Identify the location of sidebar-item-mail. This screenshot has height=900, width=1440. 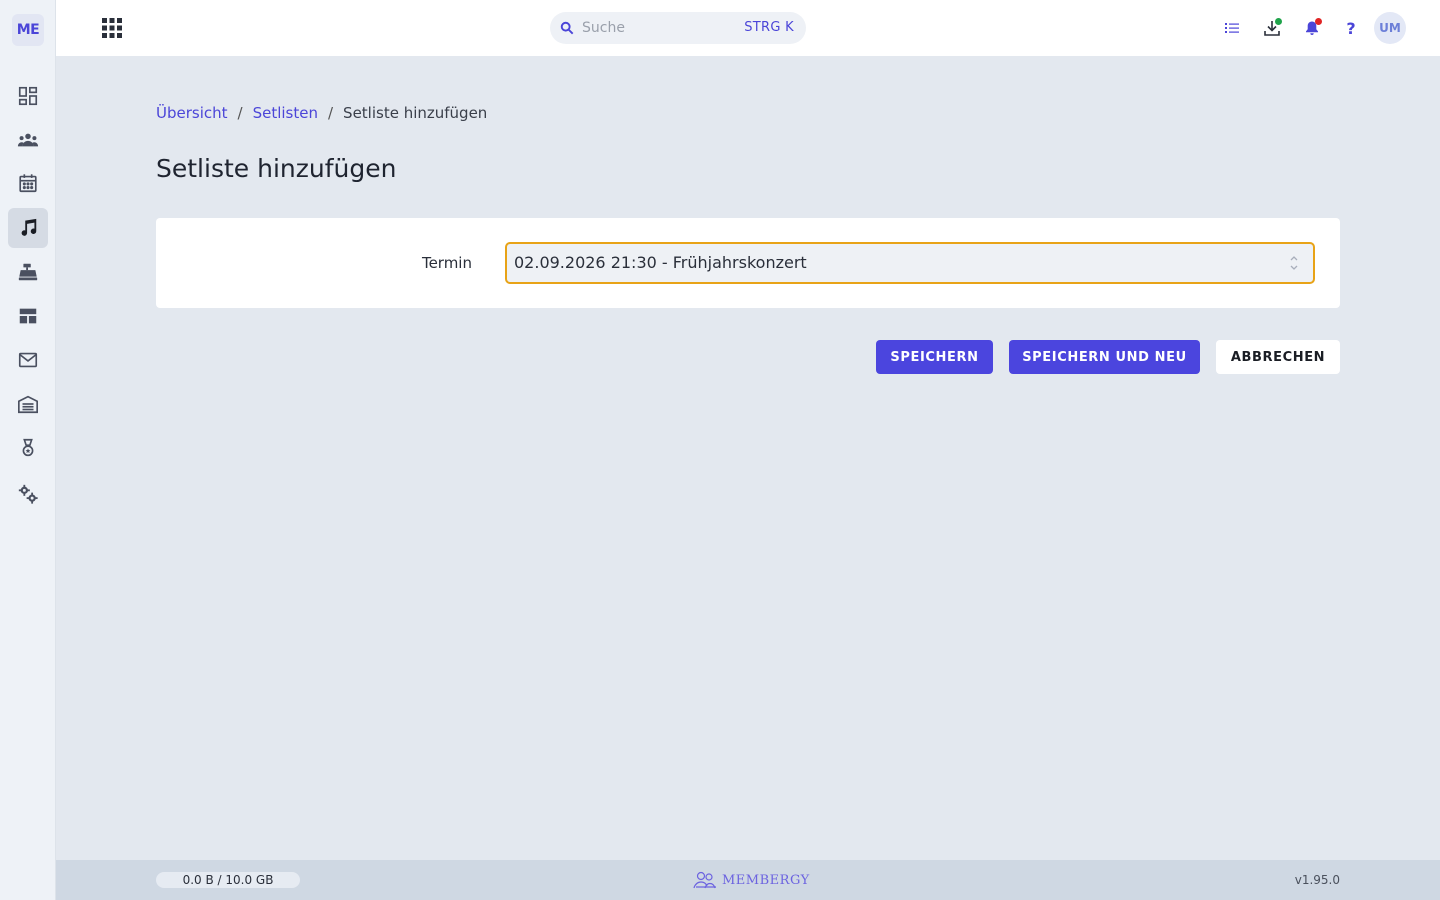
(28, 360).